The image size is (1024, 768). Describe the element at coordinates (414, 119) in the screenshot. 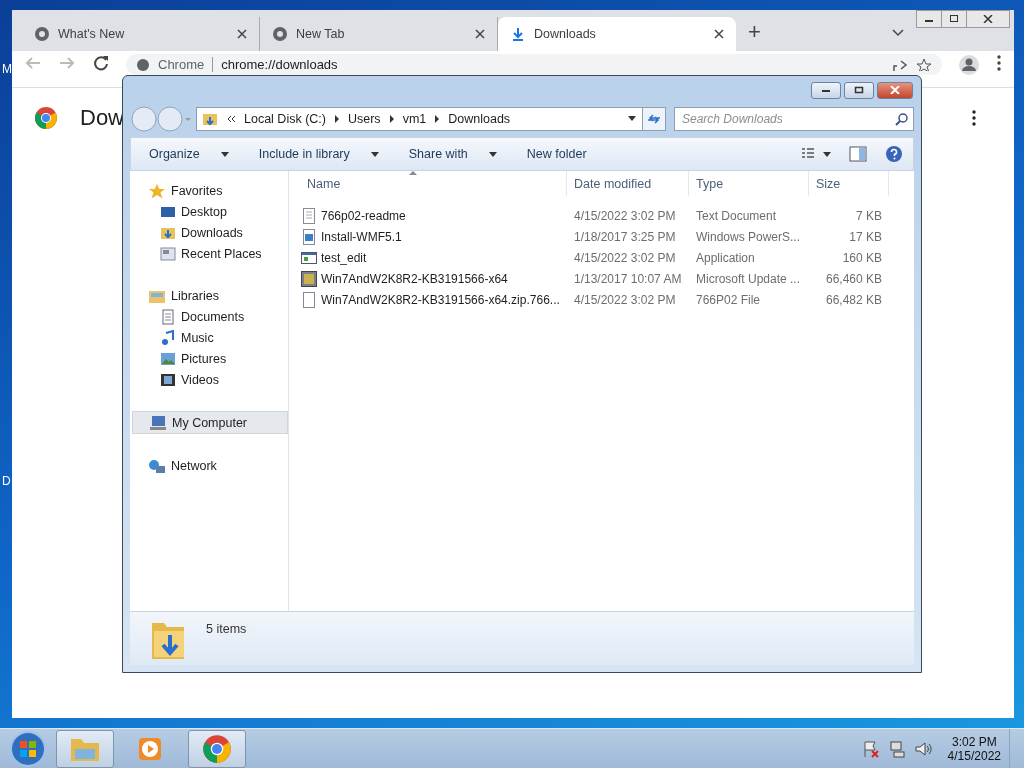

I see `breadcrumb-item: vm1` at that location.